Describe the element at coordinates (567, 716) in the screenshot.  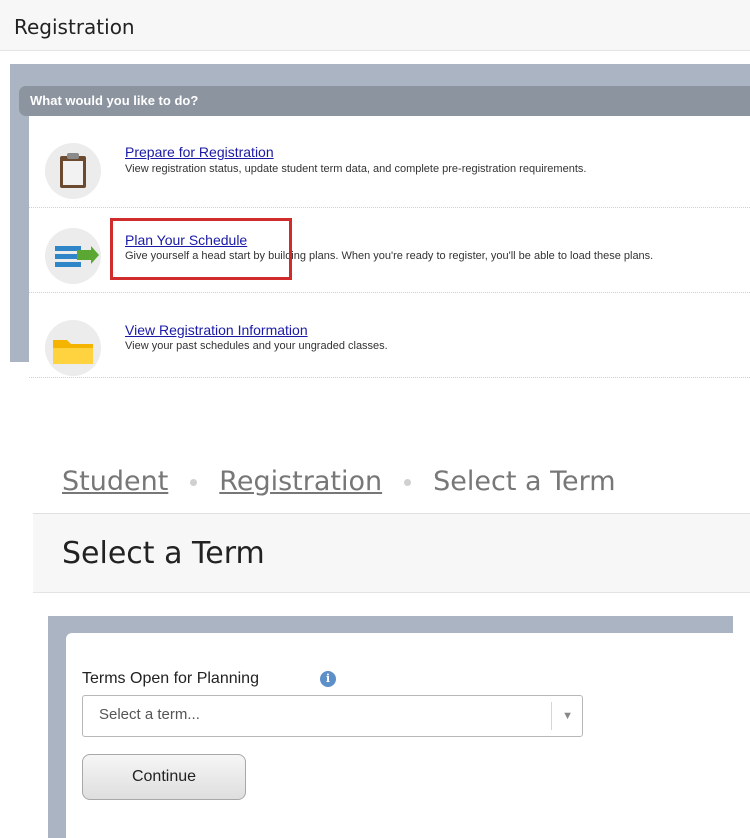
I see `chevron-down-icon: ▼` at that location.